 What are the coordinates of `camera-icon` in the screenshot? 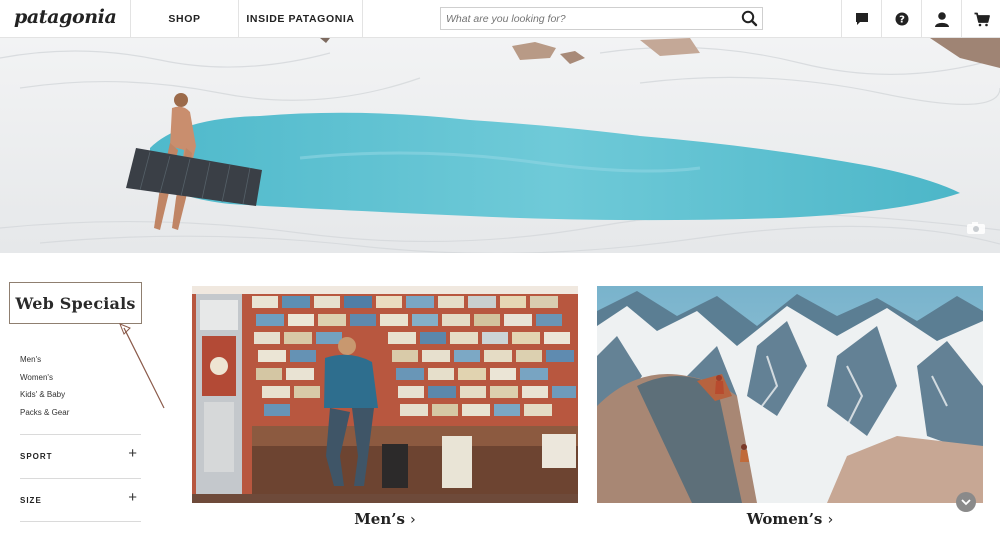 It's located at (976, 228).